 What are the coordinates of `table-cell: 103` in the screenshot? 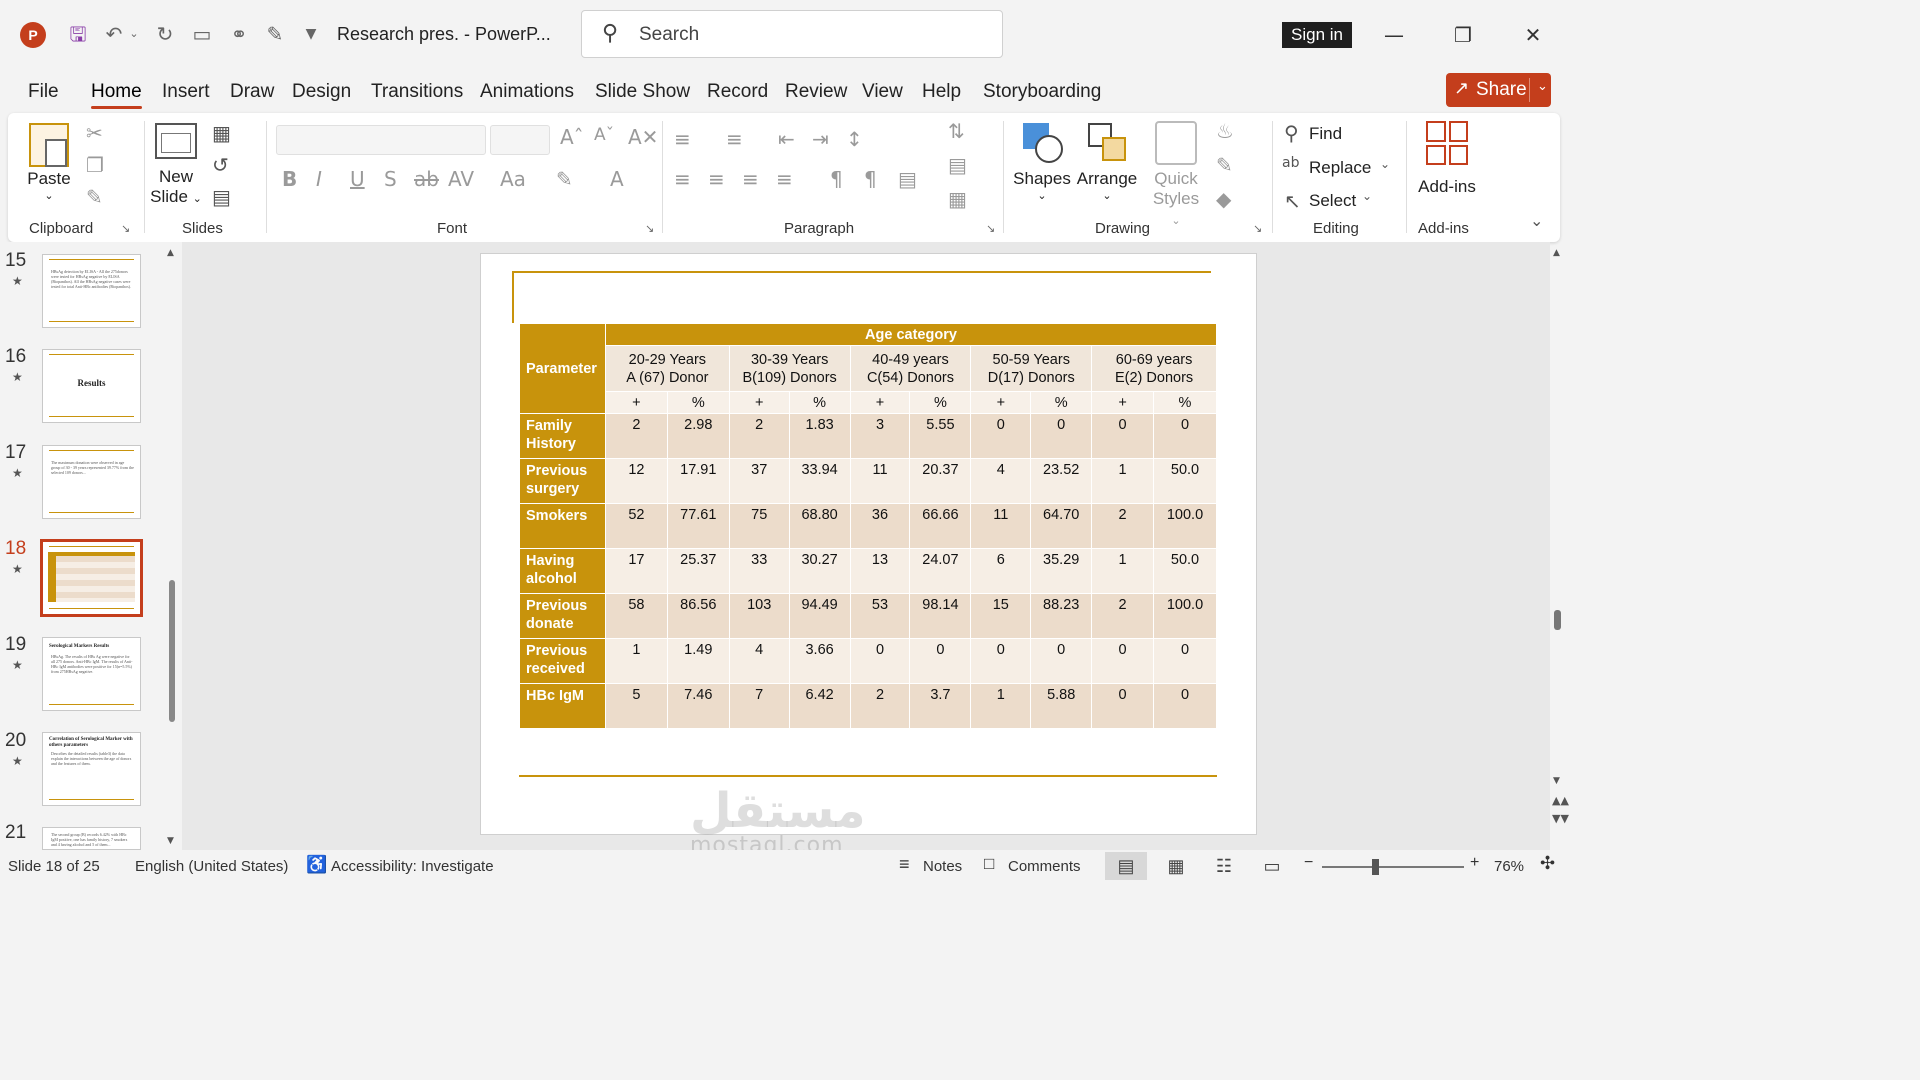 It's located at (759, 616).